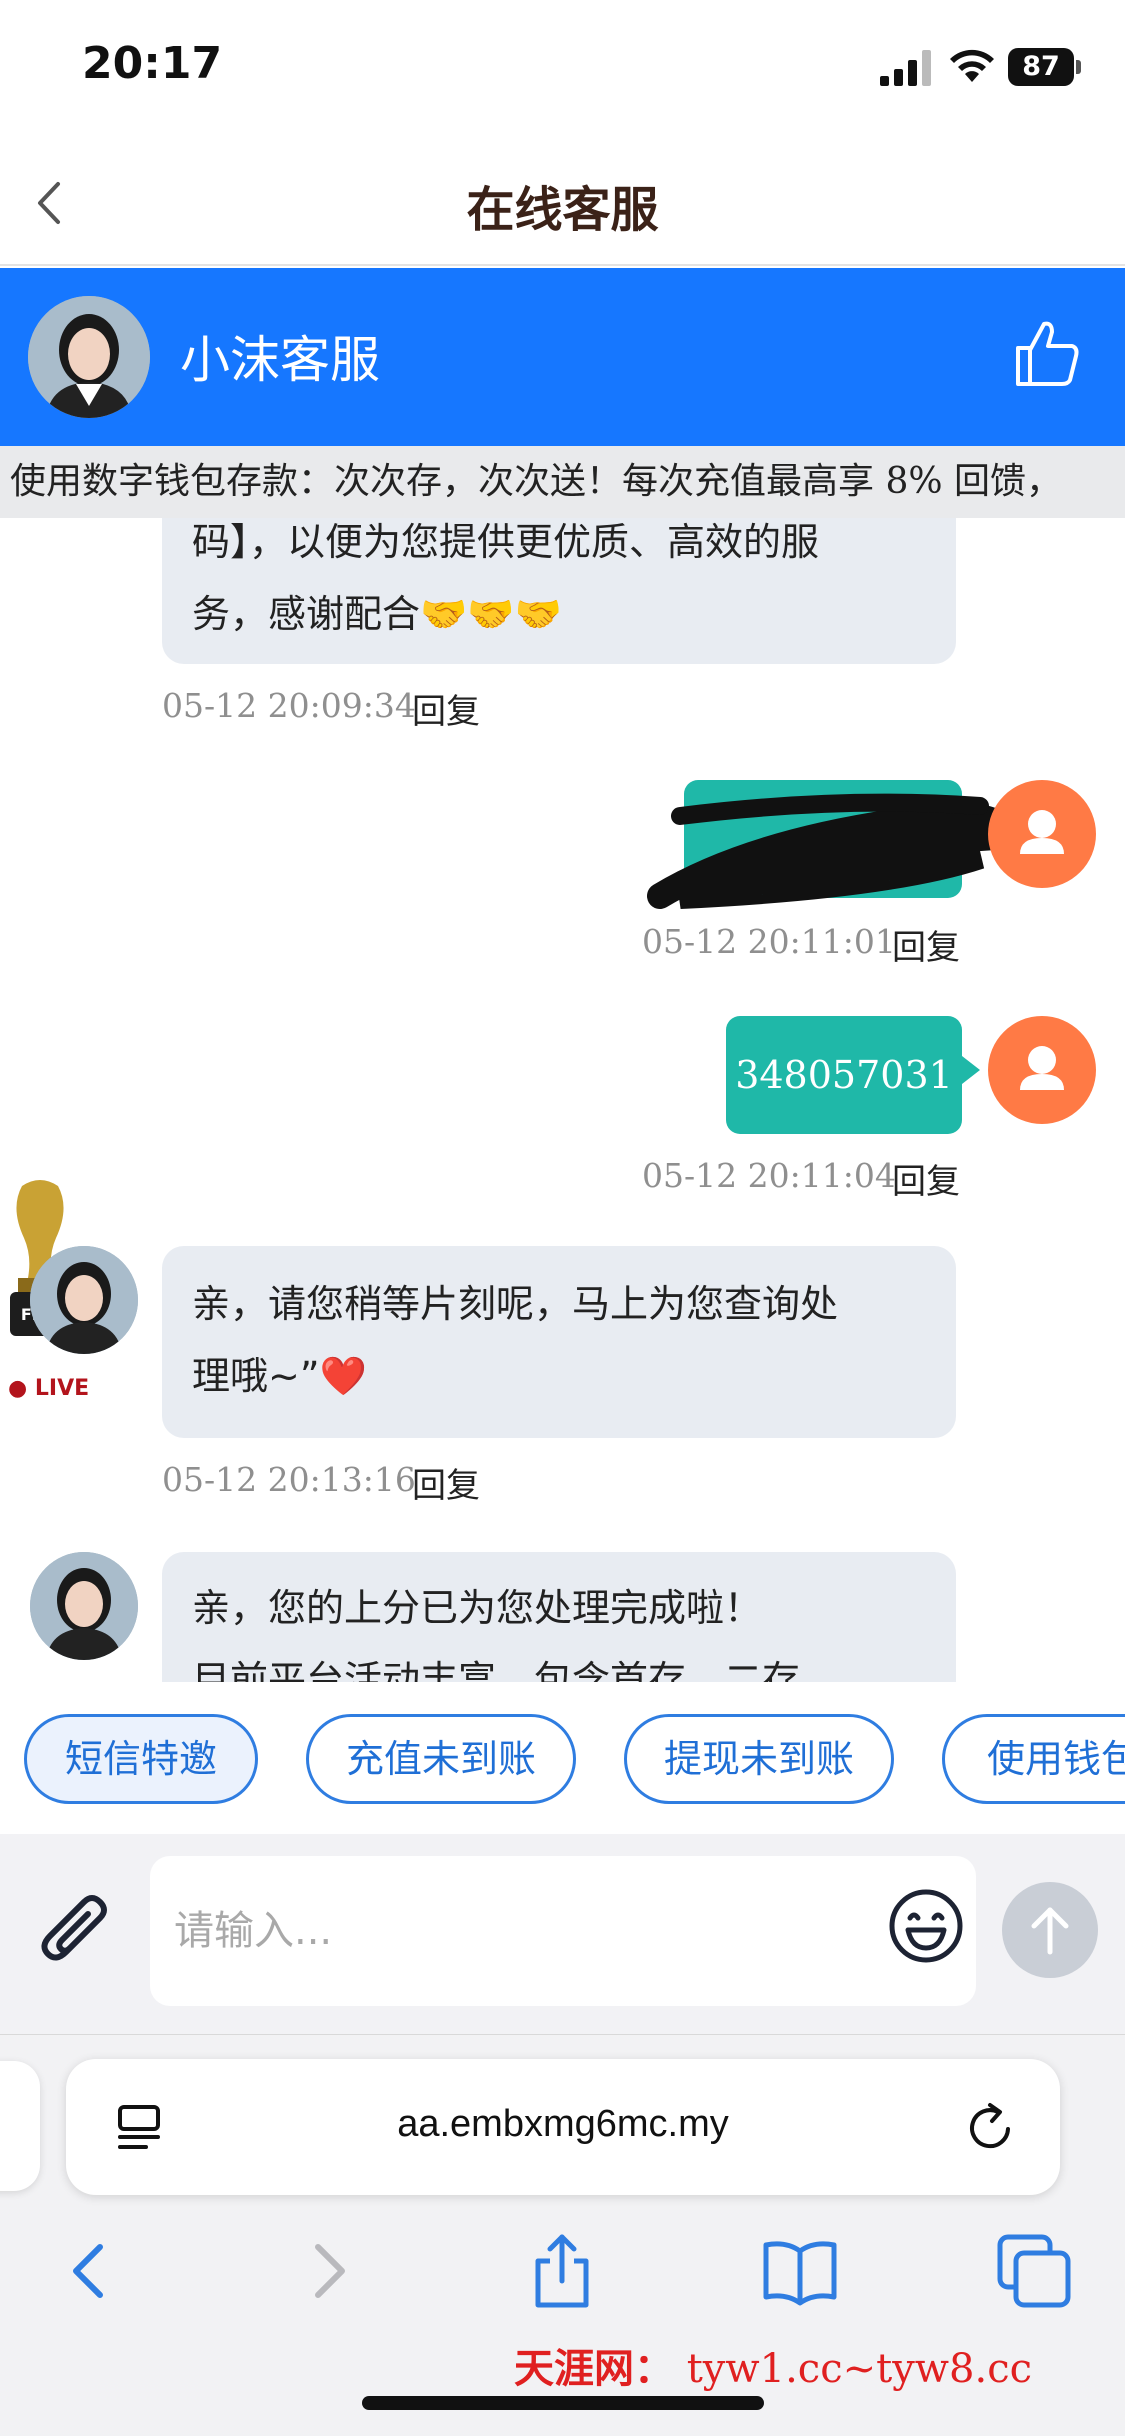 The width and height of the screenshot is (1125, 2436). What do you see at coordinates (859, 2369) in the screenshot?
I see `watermark-domains: tyw1.cc~tyw8.cc` at bounding box center [859, 2369].